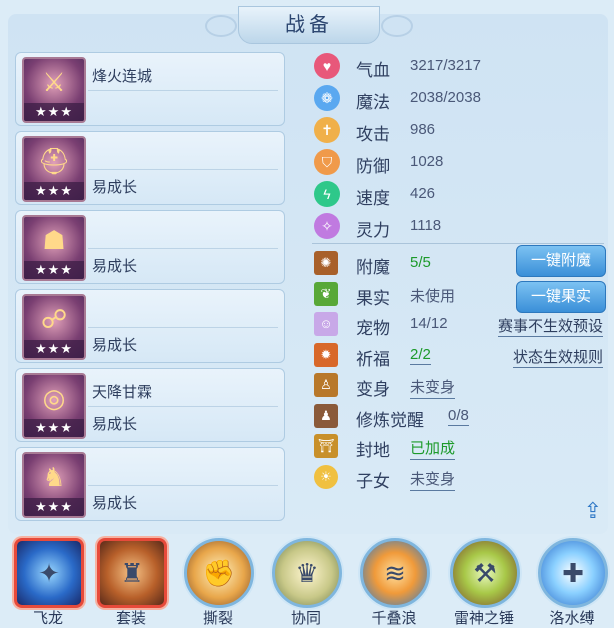 This screenshot has height=628, width=614. I want to click on skill-name: 洛水缚, so click(572, 618).